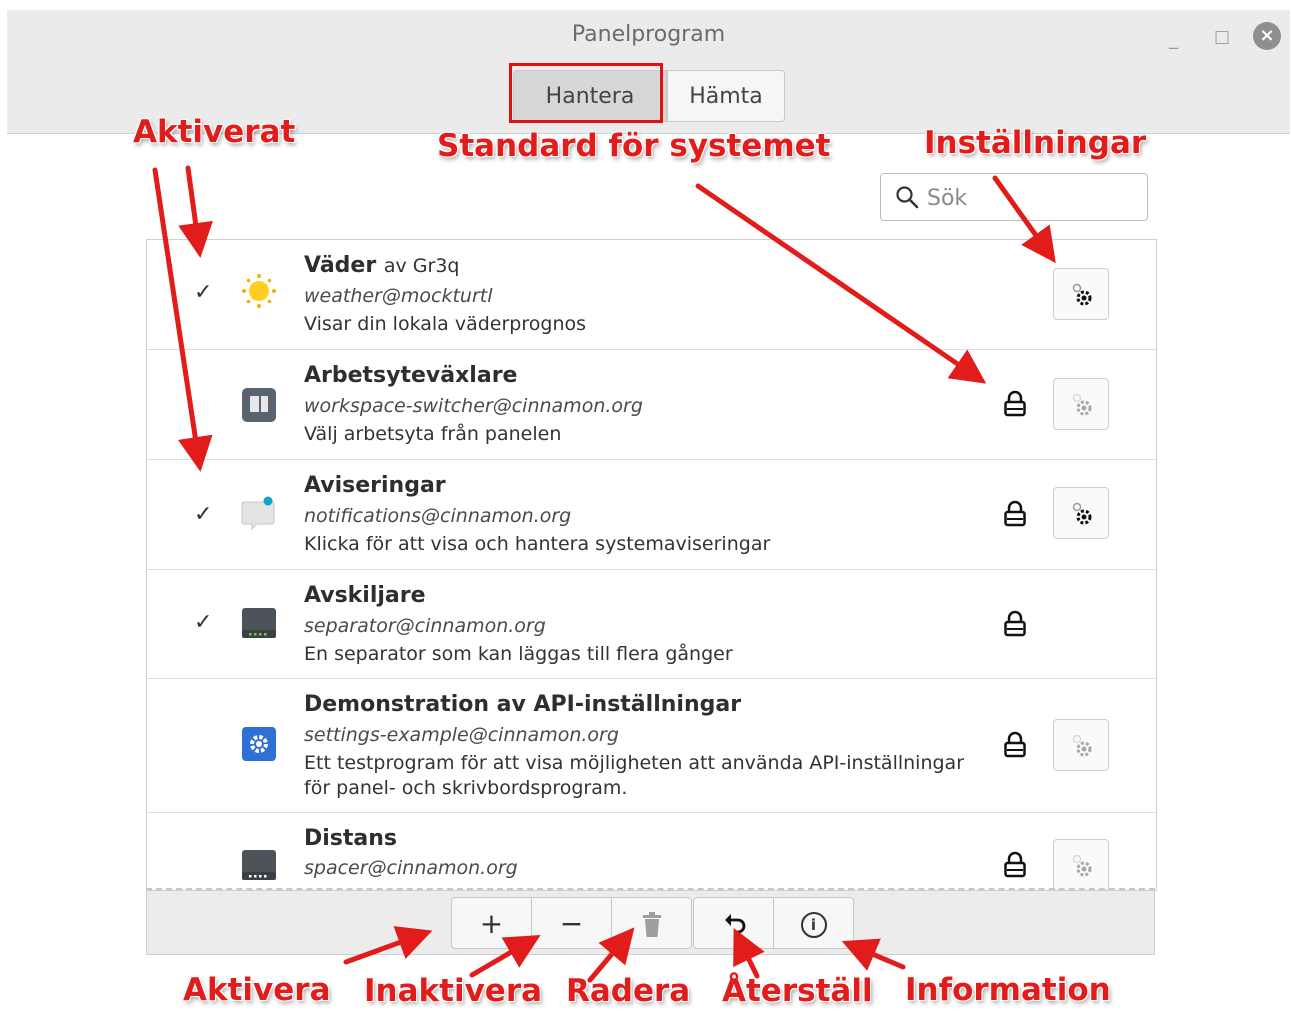 The height and width of the screenshot is (1016, 1291). I want to click on remove-button: −, so click(571, 923).